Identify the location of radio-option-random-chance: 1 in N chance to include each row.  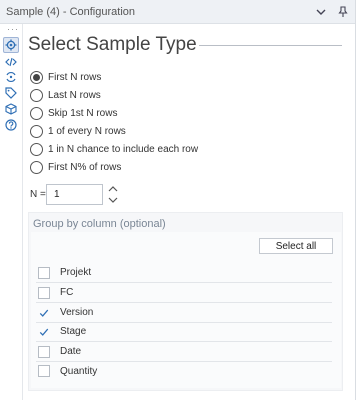
(114, 149).